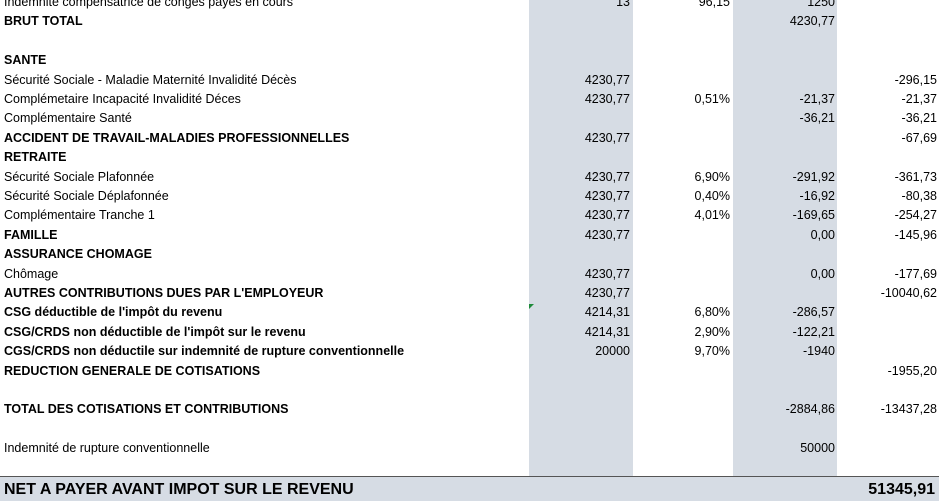  I want to click on table-row: BRUT TOTAL 4230,77, so click(469, 21).